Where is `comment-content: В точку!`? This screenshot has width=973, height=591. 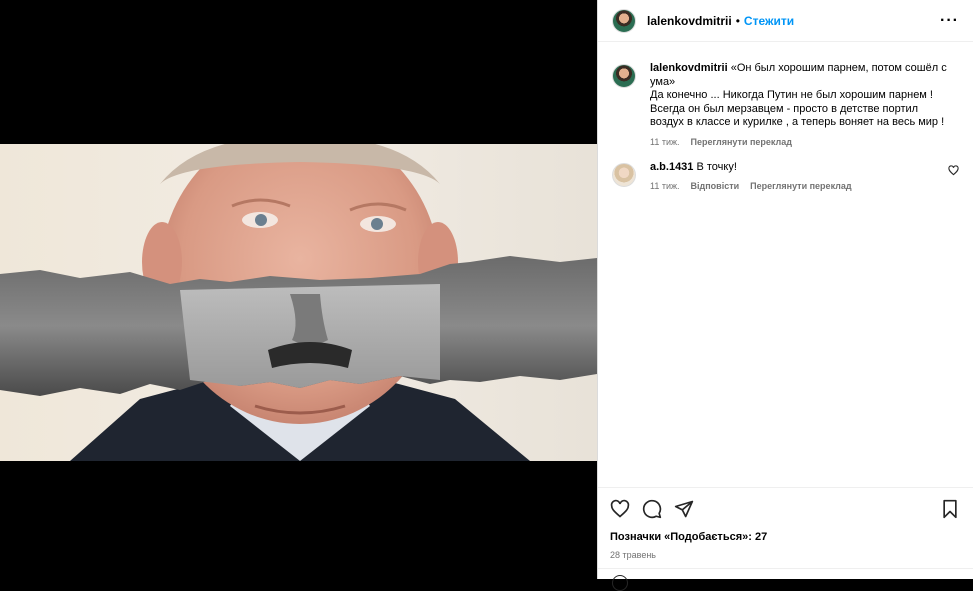
comment-content: В точку! is located at coordinates (716, 166).